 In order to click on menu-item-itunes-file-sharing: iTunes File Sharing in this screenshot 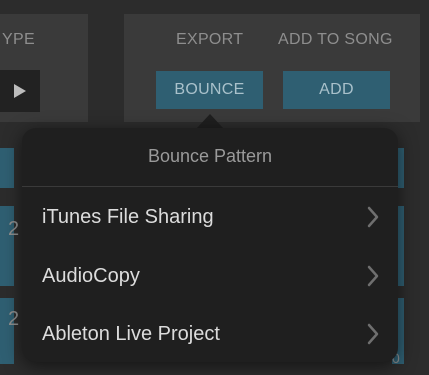, I will do `click(211, 217)`.